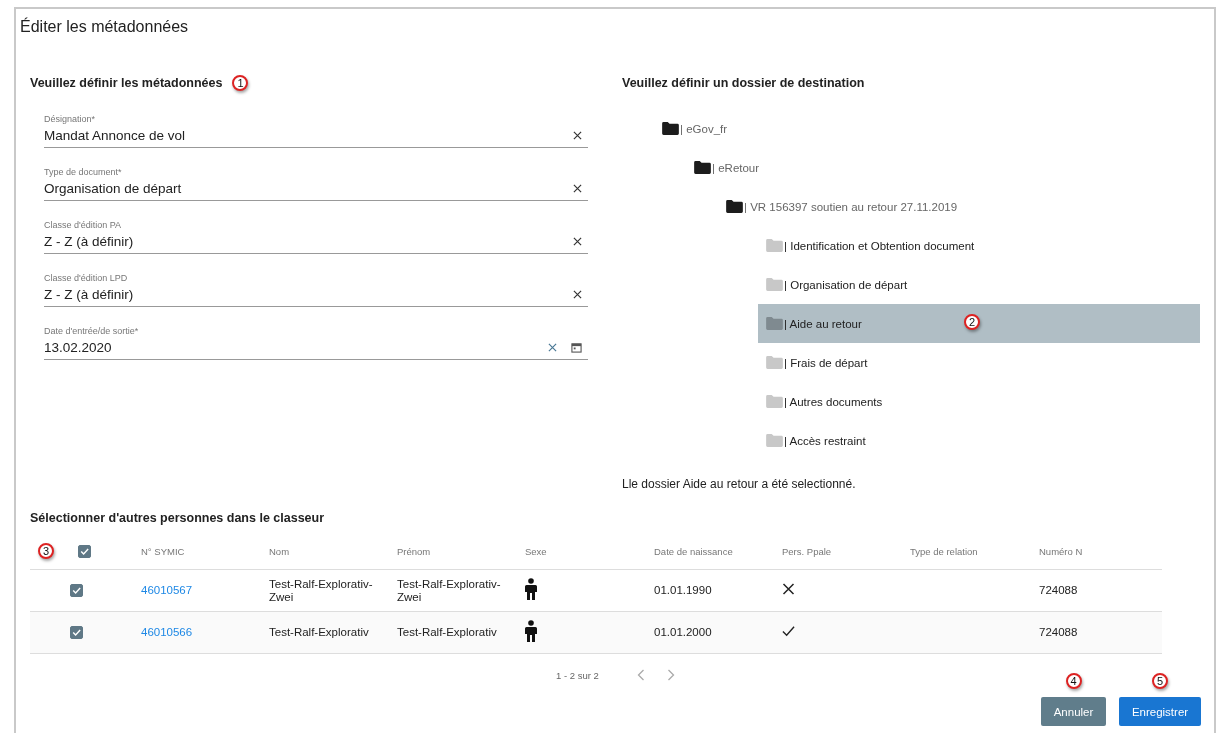  What do you see at coordinates (126, 83) in the screenshot?
I see `section-heading: Veuillez définir les métadonnées` at bounding box center [126, 83].